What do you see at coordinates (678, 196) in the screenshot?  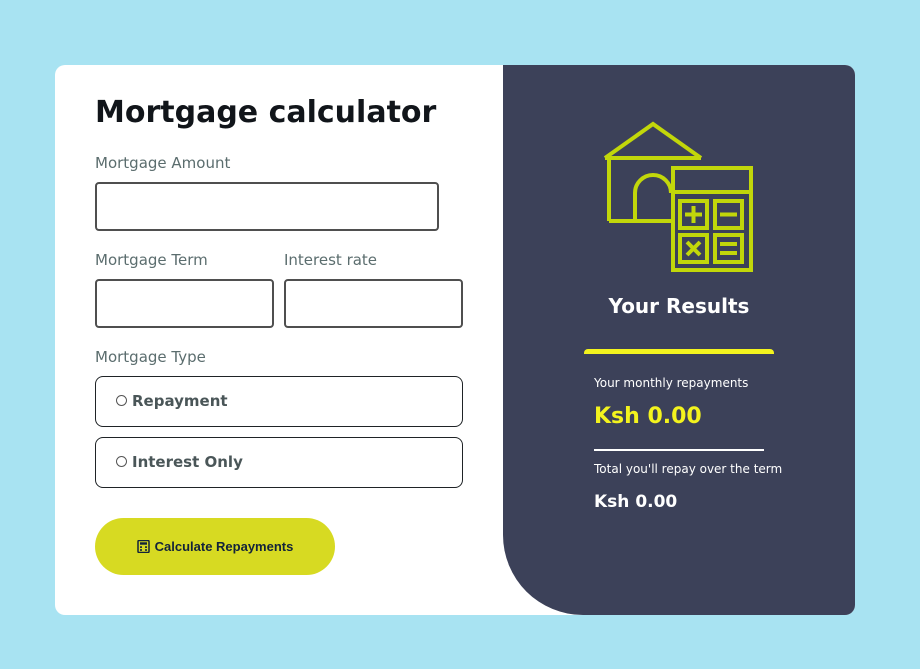 I see `house-calculator-icon` at bounding box center [678, 196].